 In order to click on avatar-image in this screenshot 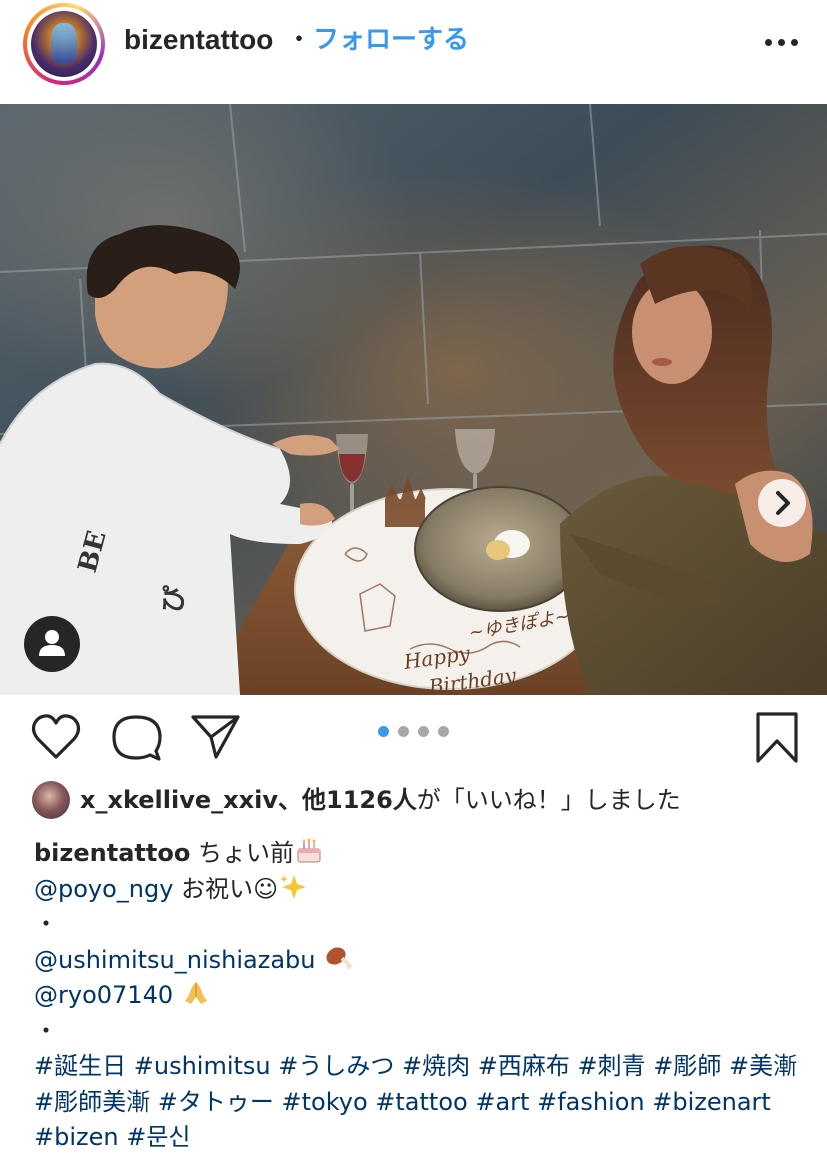, I will do `click(64, 44)`.